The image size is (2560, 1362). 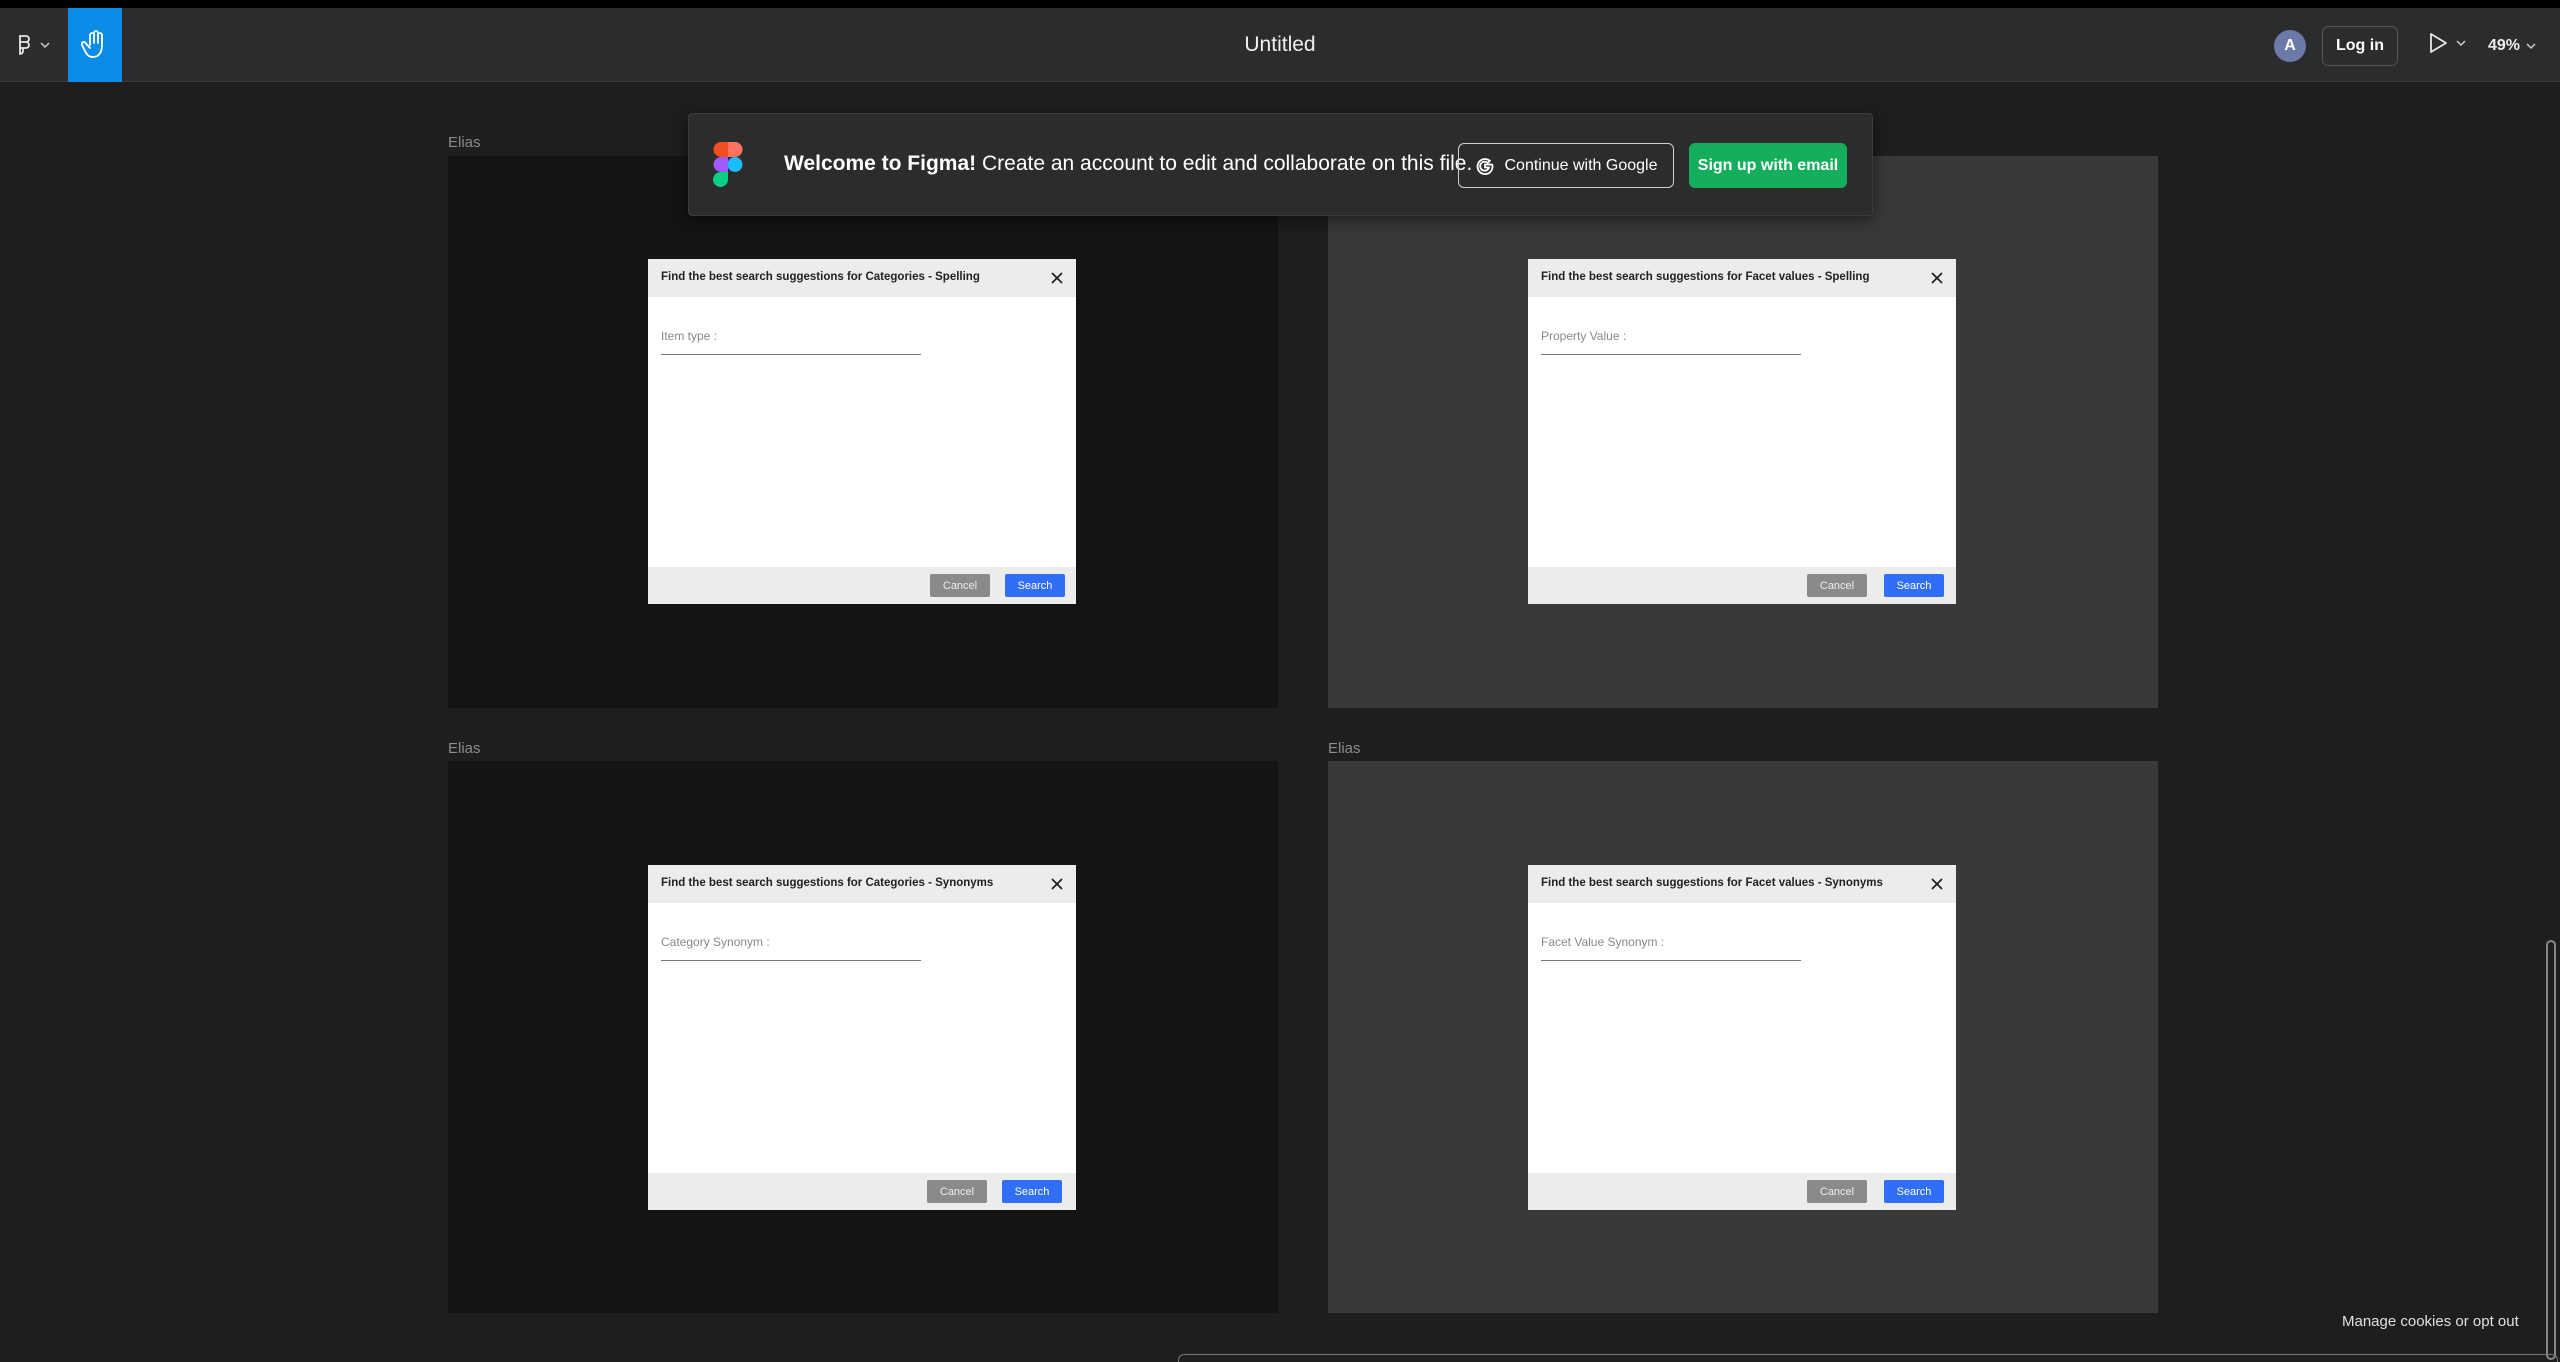 What do you see at coordinates (2551, 1150) in the screenshot?
I see `scrollbar` at bounding box center [2551, 1150].